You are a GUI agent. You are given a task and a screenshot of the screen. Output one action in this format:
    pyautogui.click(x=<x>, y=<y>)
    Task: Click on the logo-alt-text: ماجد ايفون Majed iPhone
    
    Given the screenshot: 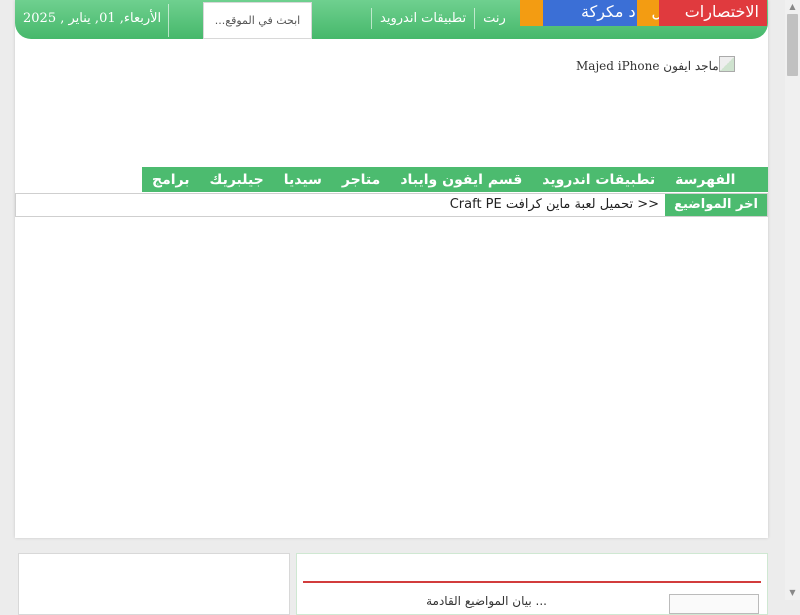 What is the action you would take?
    pyautogui.click(x=647, y=66)
    